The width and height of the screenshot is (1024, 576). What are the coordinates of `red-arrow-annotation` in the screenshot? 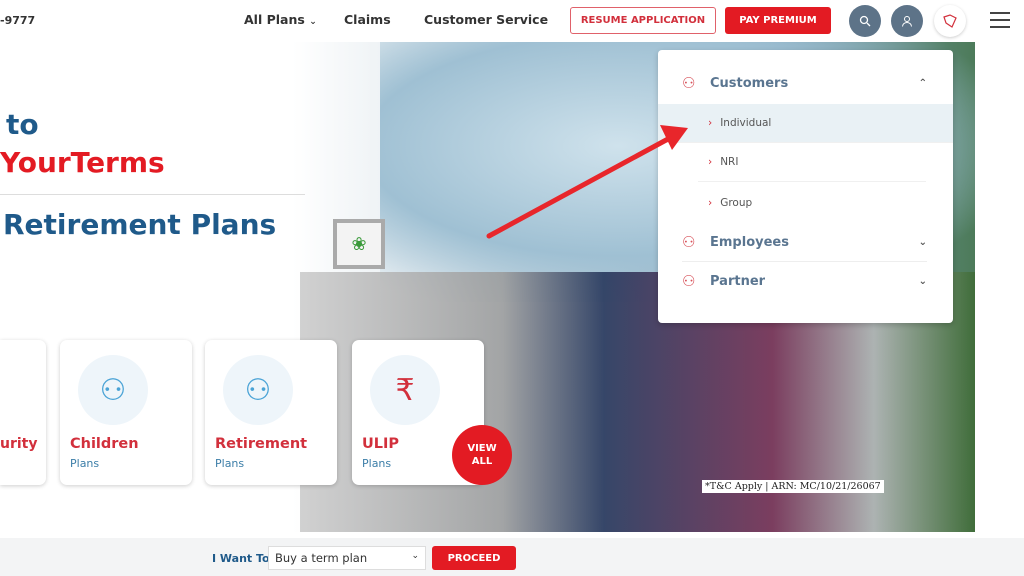 It's located at (587, 182).